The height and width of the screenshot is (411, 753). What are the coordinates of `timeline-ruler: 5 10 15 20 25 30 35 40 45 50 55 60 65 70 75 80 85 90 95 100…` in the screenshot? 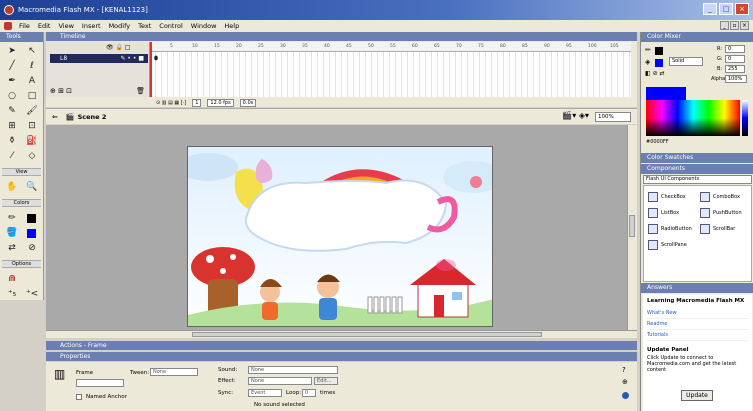 It's located at (390, 47).